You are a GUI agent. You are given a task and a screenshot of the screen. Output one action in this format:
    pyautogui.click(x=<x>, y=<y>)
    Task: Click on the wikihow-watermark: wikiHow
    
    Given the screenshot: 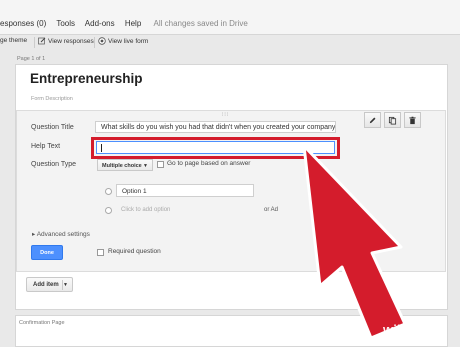 What is the action you would take?
    pyautogui.click(x=409, y=329)
    